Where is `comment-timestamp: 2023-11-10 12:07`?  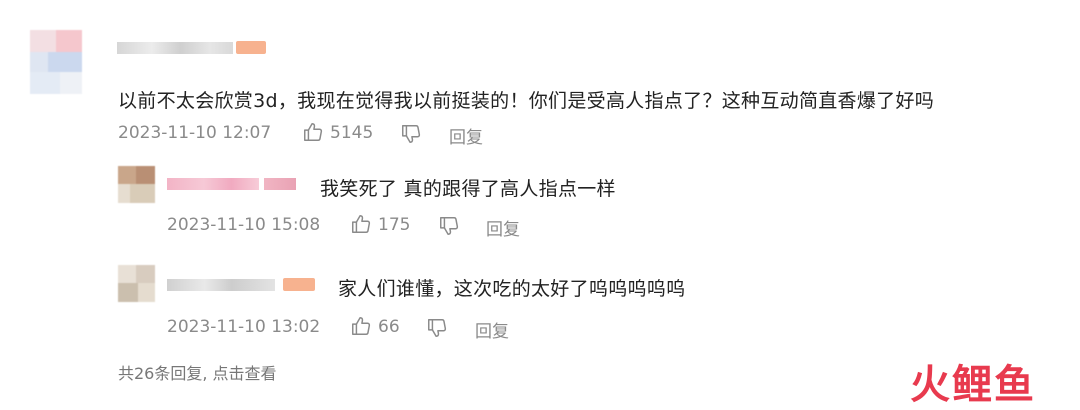 comment-timestamp: 2023-11-10 12:07 is located at coordinates (195, 133).